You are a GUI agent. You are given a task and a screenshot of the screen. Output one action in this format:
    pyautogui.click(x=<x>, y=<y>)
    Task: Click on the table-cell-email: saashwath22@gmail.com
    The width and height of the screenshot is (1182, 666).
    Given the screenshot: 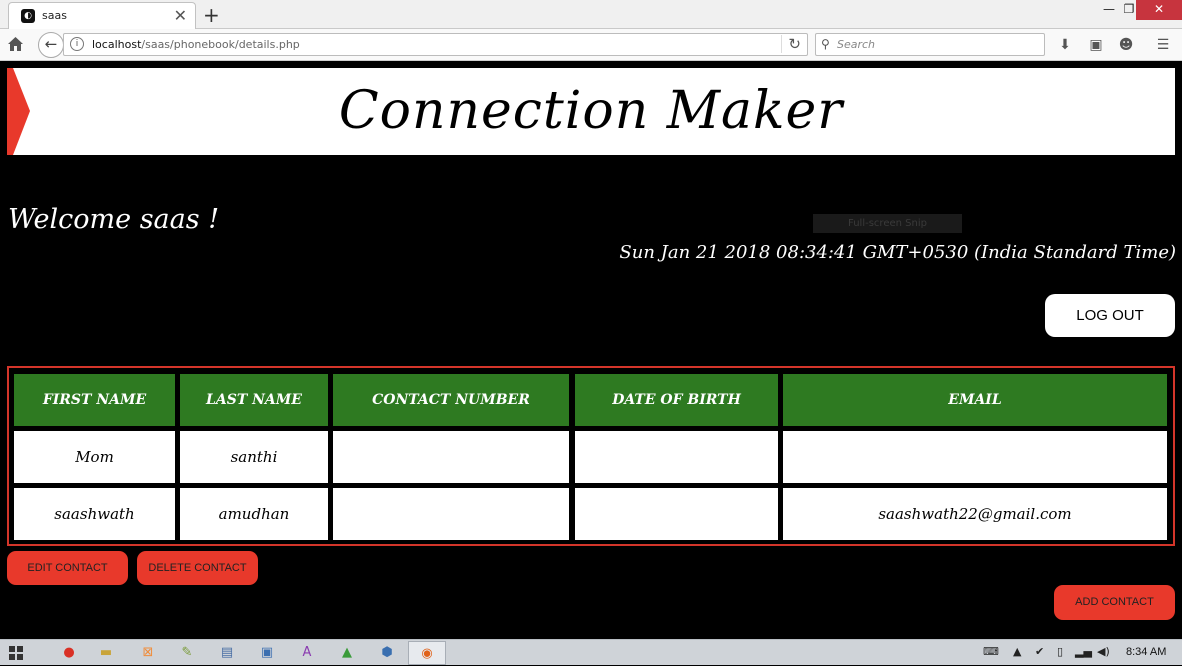 What is the action you would take?
    pyautogui.click(x=975, y=514)
    